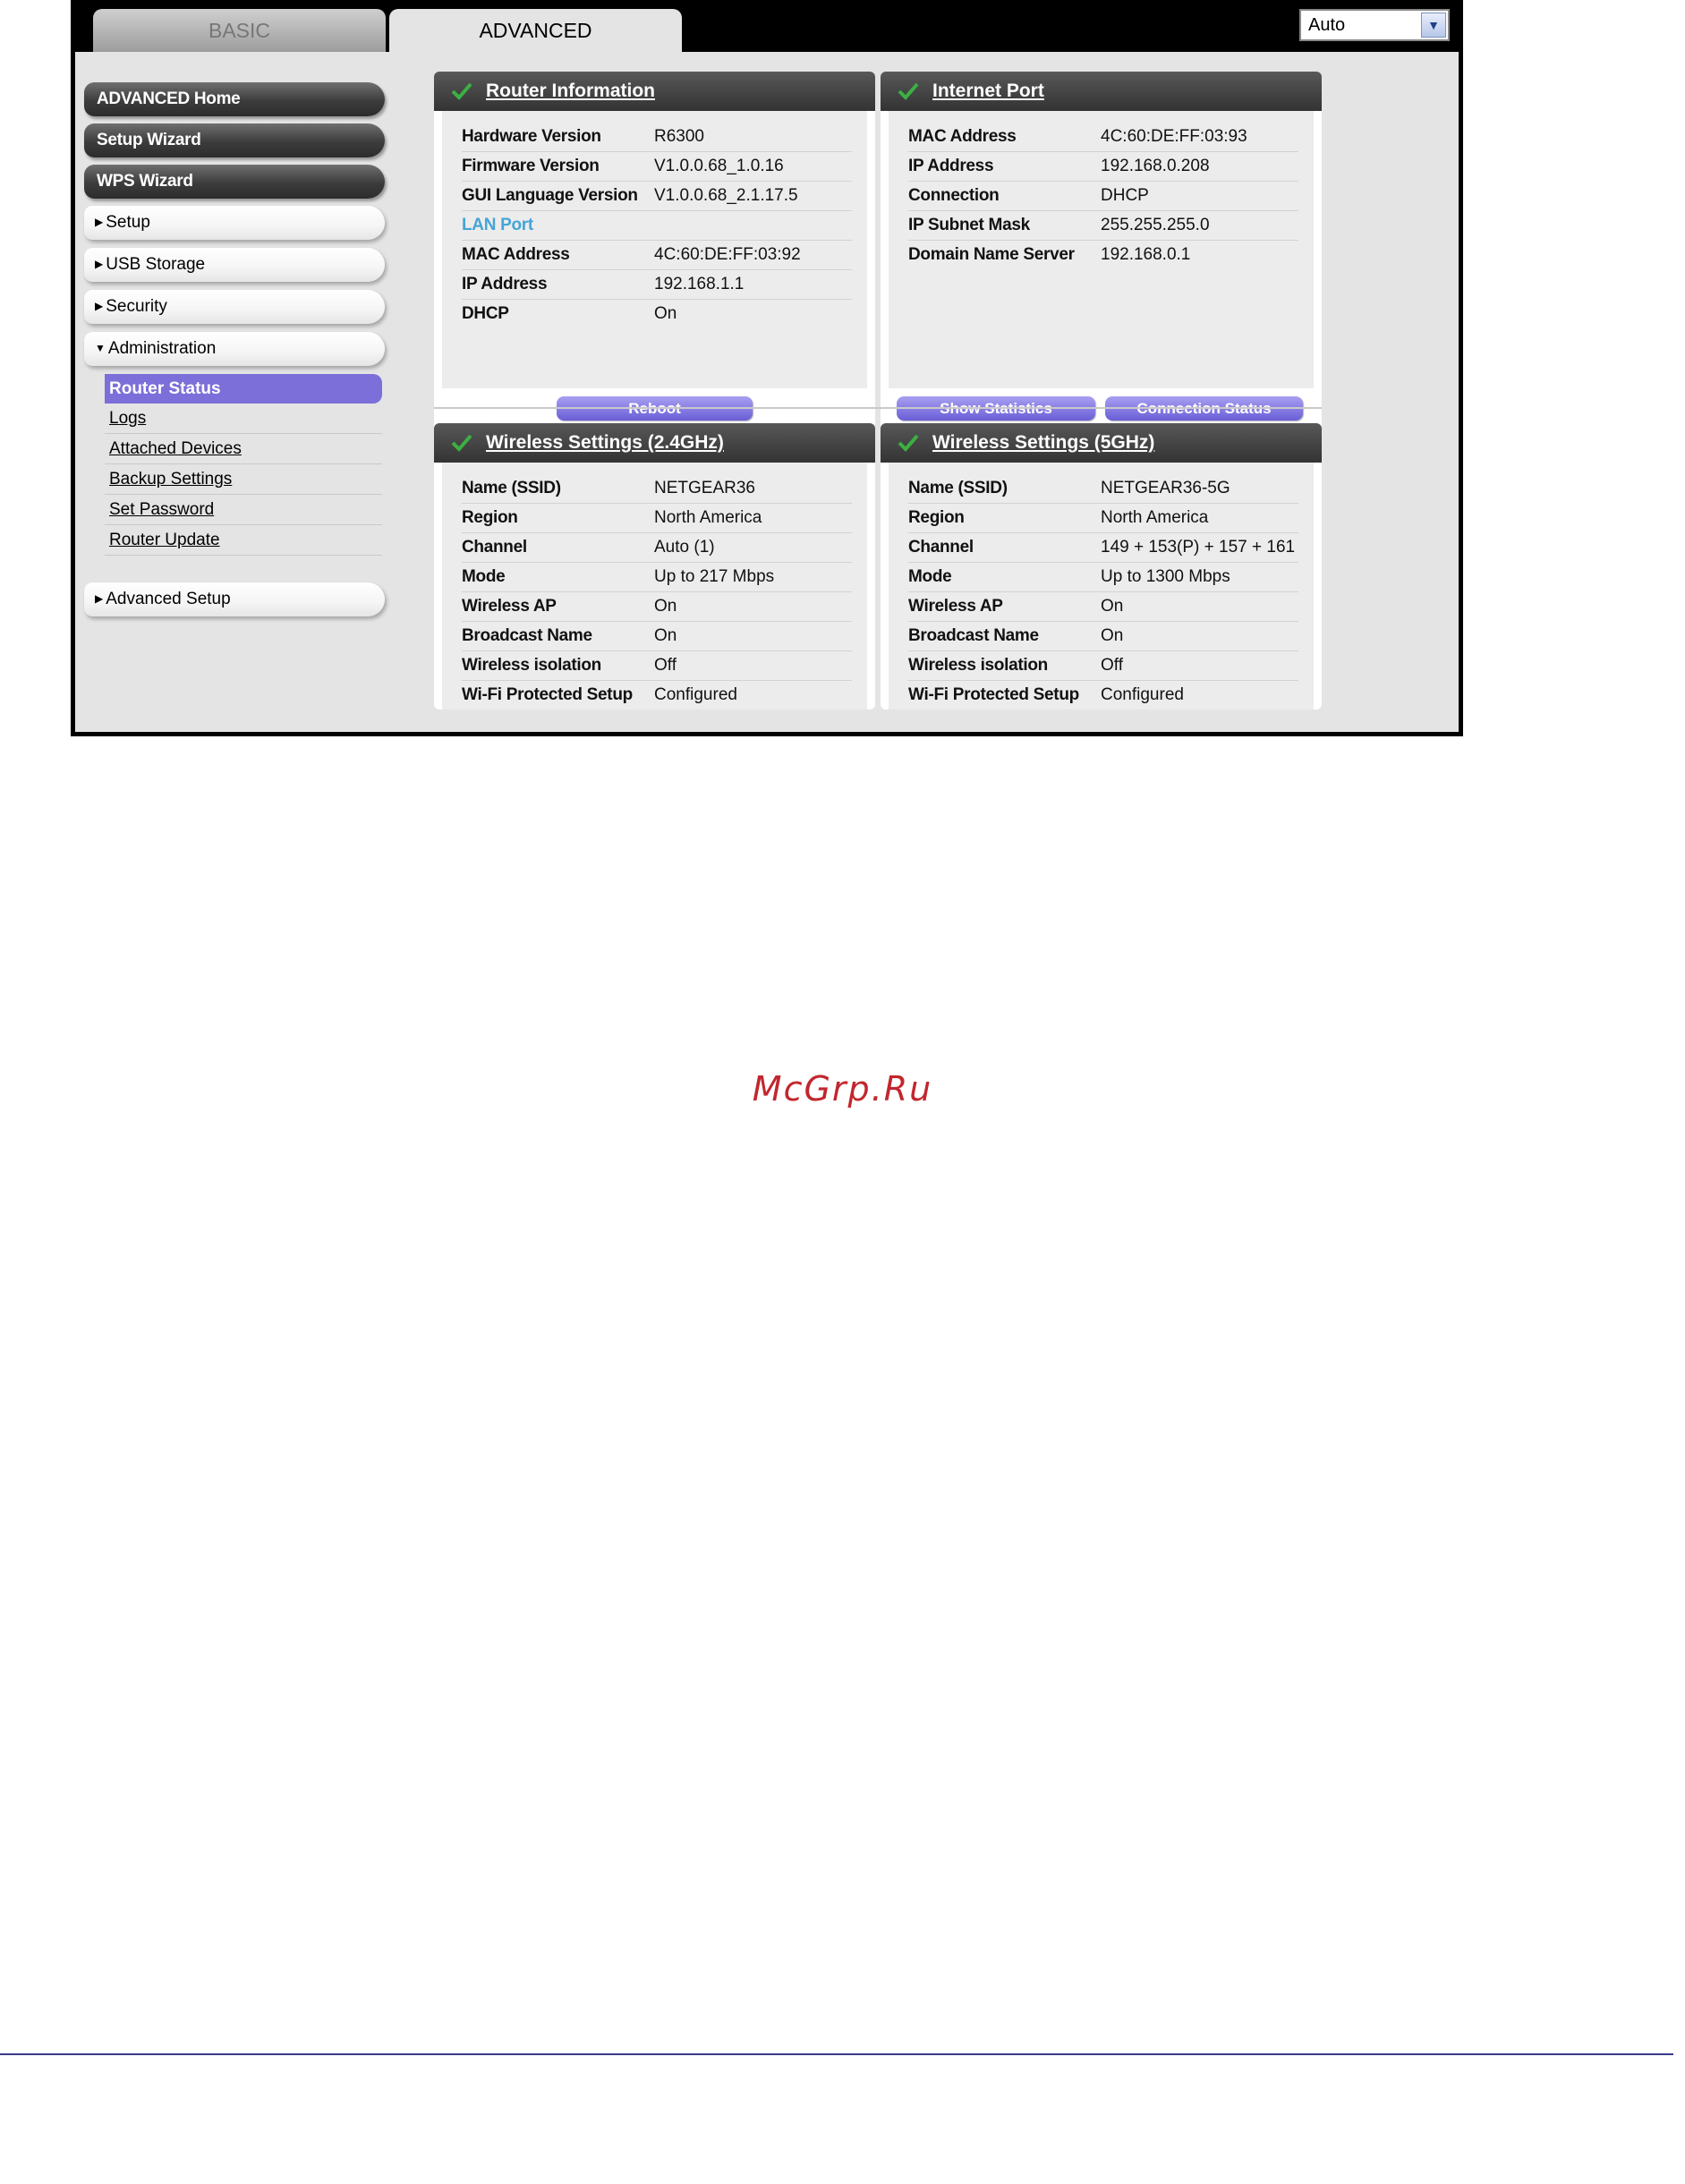 The width and height of the screenshot is (1685, 2184). I want to click on sidebar-section-label: Administration, so click(162, 348).